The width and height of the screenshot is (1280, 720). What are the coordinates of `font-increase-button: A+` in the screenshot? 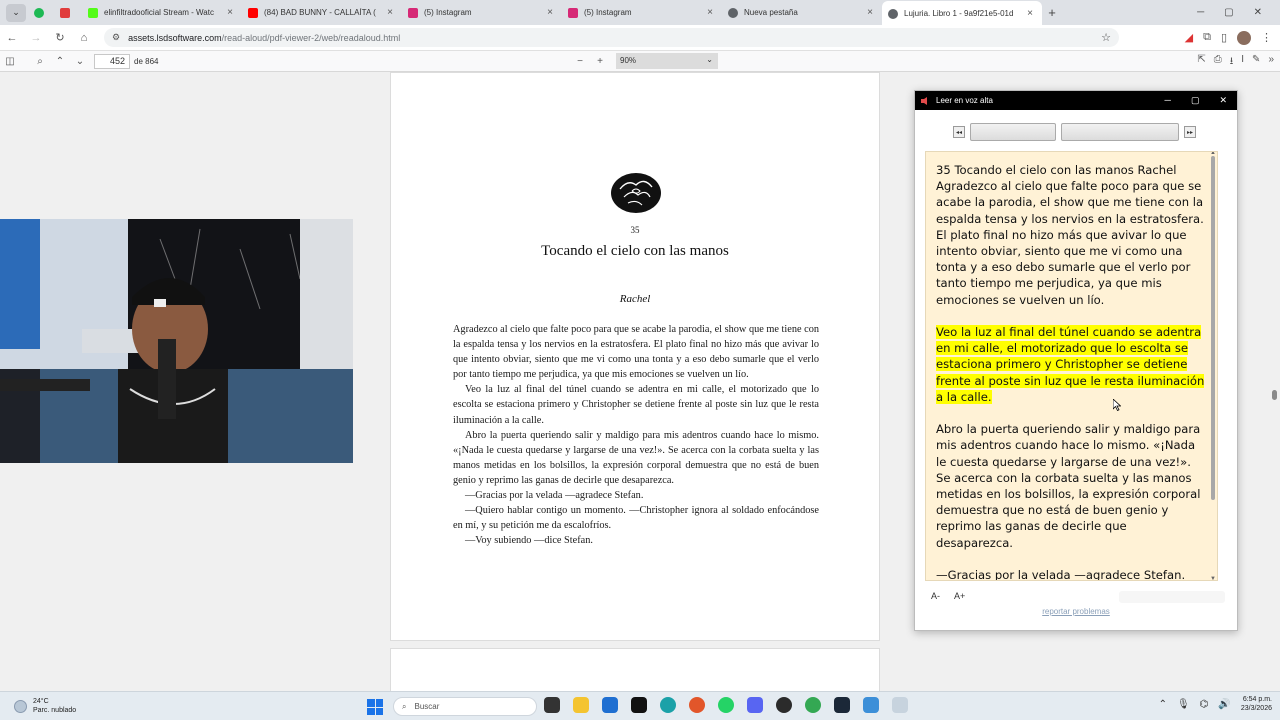 It's located at (959, 596).